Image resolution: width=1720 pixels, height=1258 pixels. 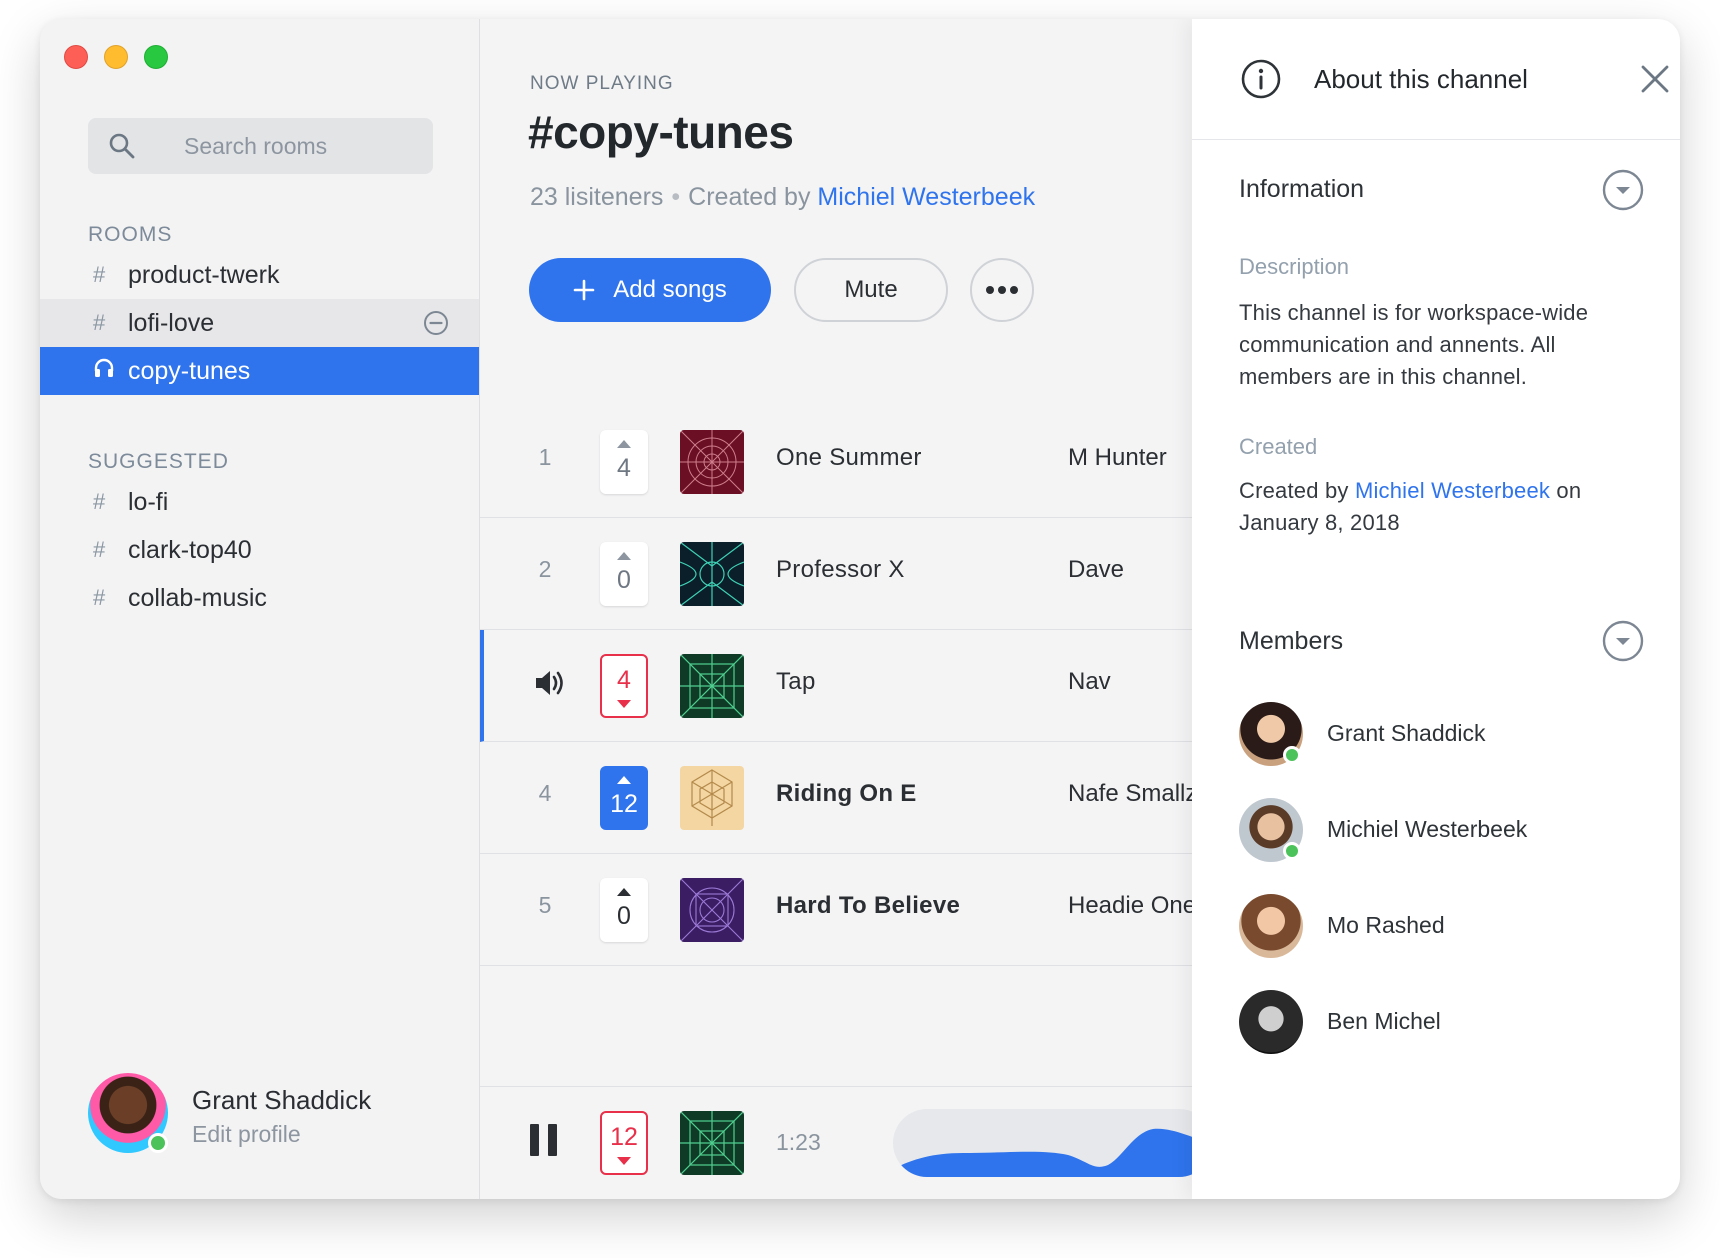 What do you see at coordinates (189, 370) in the screenshot?
I see `room-label: copy-tunes` at bounding box center [189, 370].